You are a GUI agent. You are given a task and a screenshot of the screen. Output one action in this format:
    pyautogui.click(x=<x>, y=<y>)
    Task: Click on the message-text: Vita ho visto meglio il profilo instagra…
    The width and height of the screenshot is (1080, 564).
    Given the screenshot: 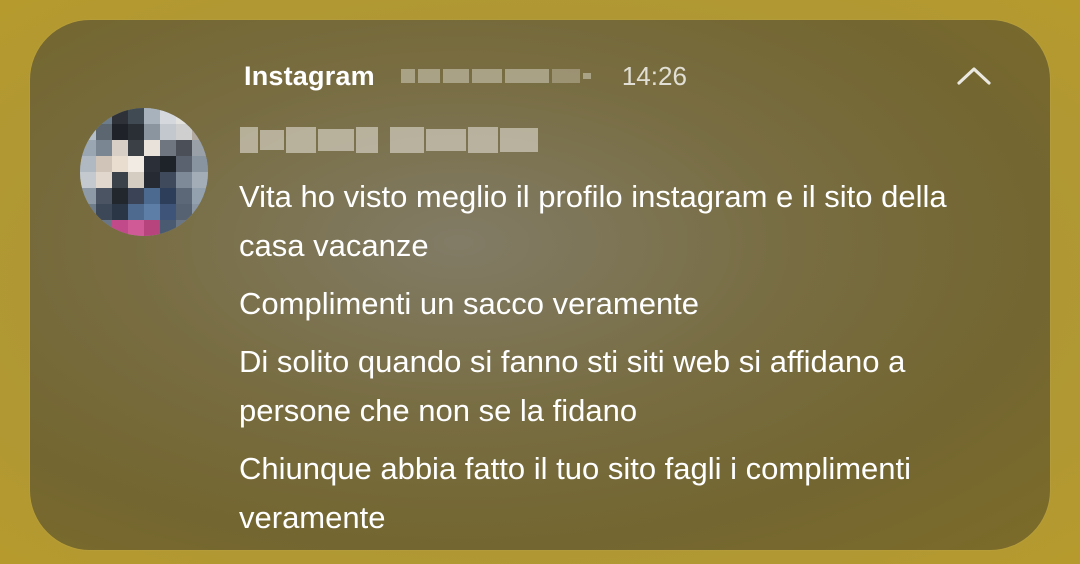 What is the action you would take?
    pyautogui.click(x=593, y=221)
    